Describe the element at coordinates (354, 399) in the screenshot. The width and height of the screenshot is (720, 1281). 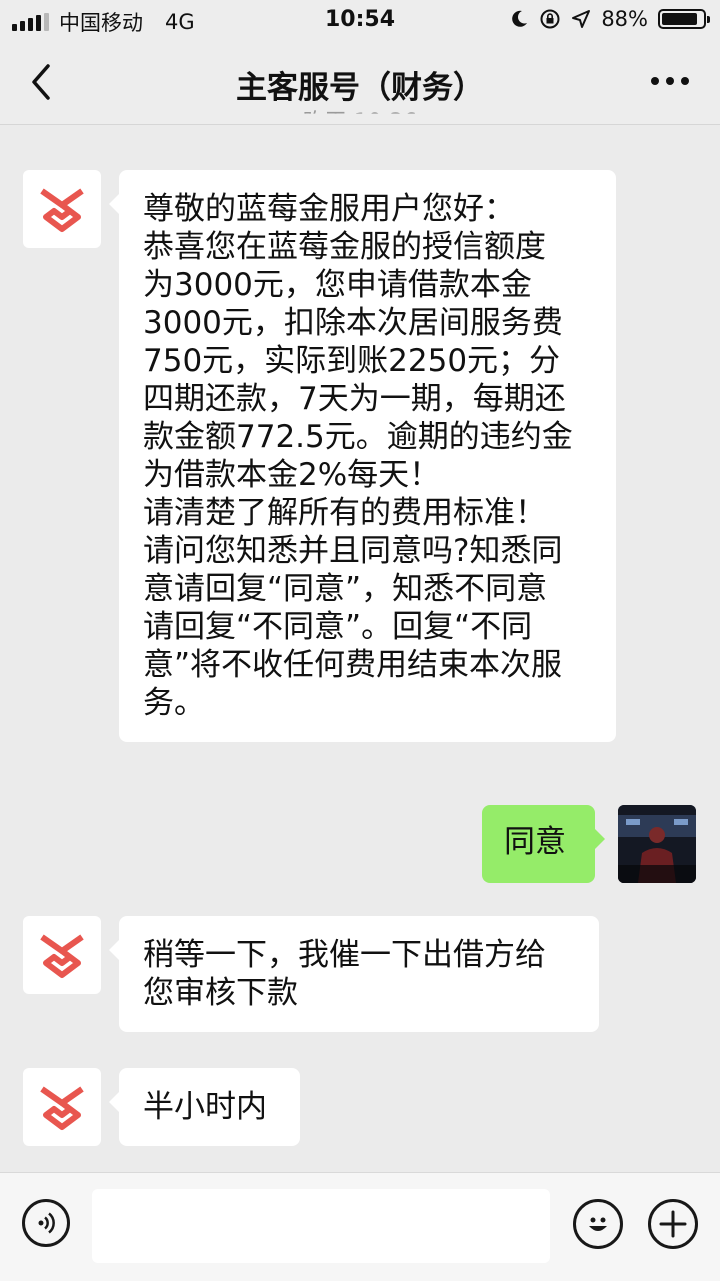
I see `message-line: 四期还款，7天为一期，每期还` at that location.